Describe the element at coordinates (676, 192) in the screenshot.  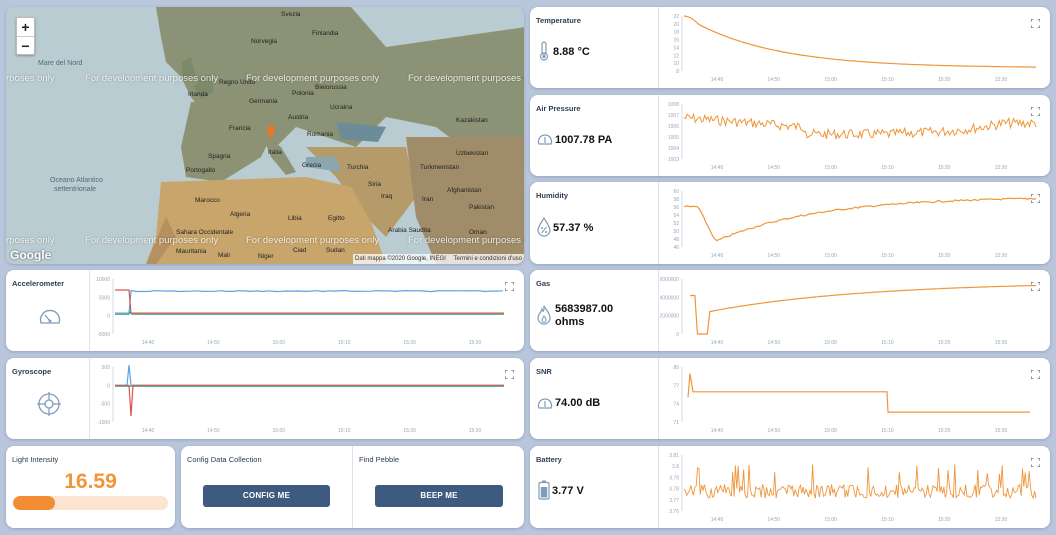
I see `y-tick-label: 60` at that location.